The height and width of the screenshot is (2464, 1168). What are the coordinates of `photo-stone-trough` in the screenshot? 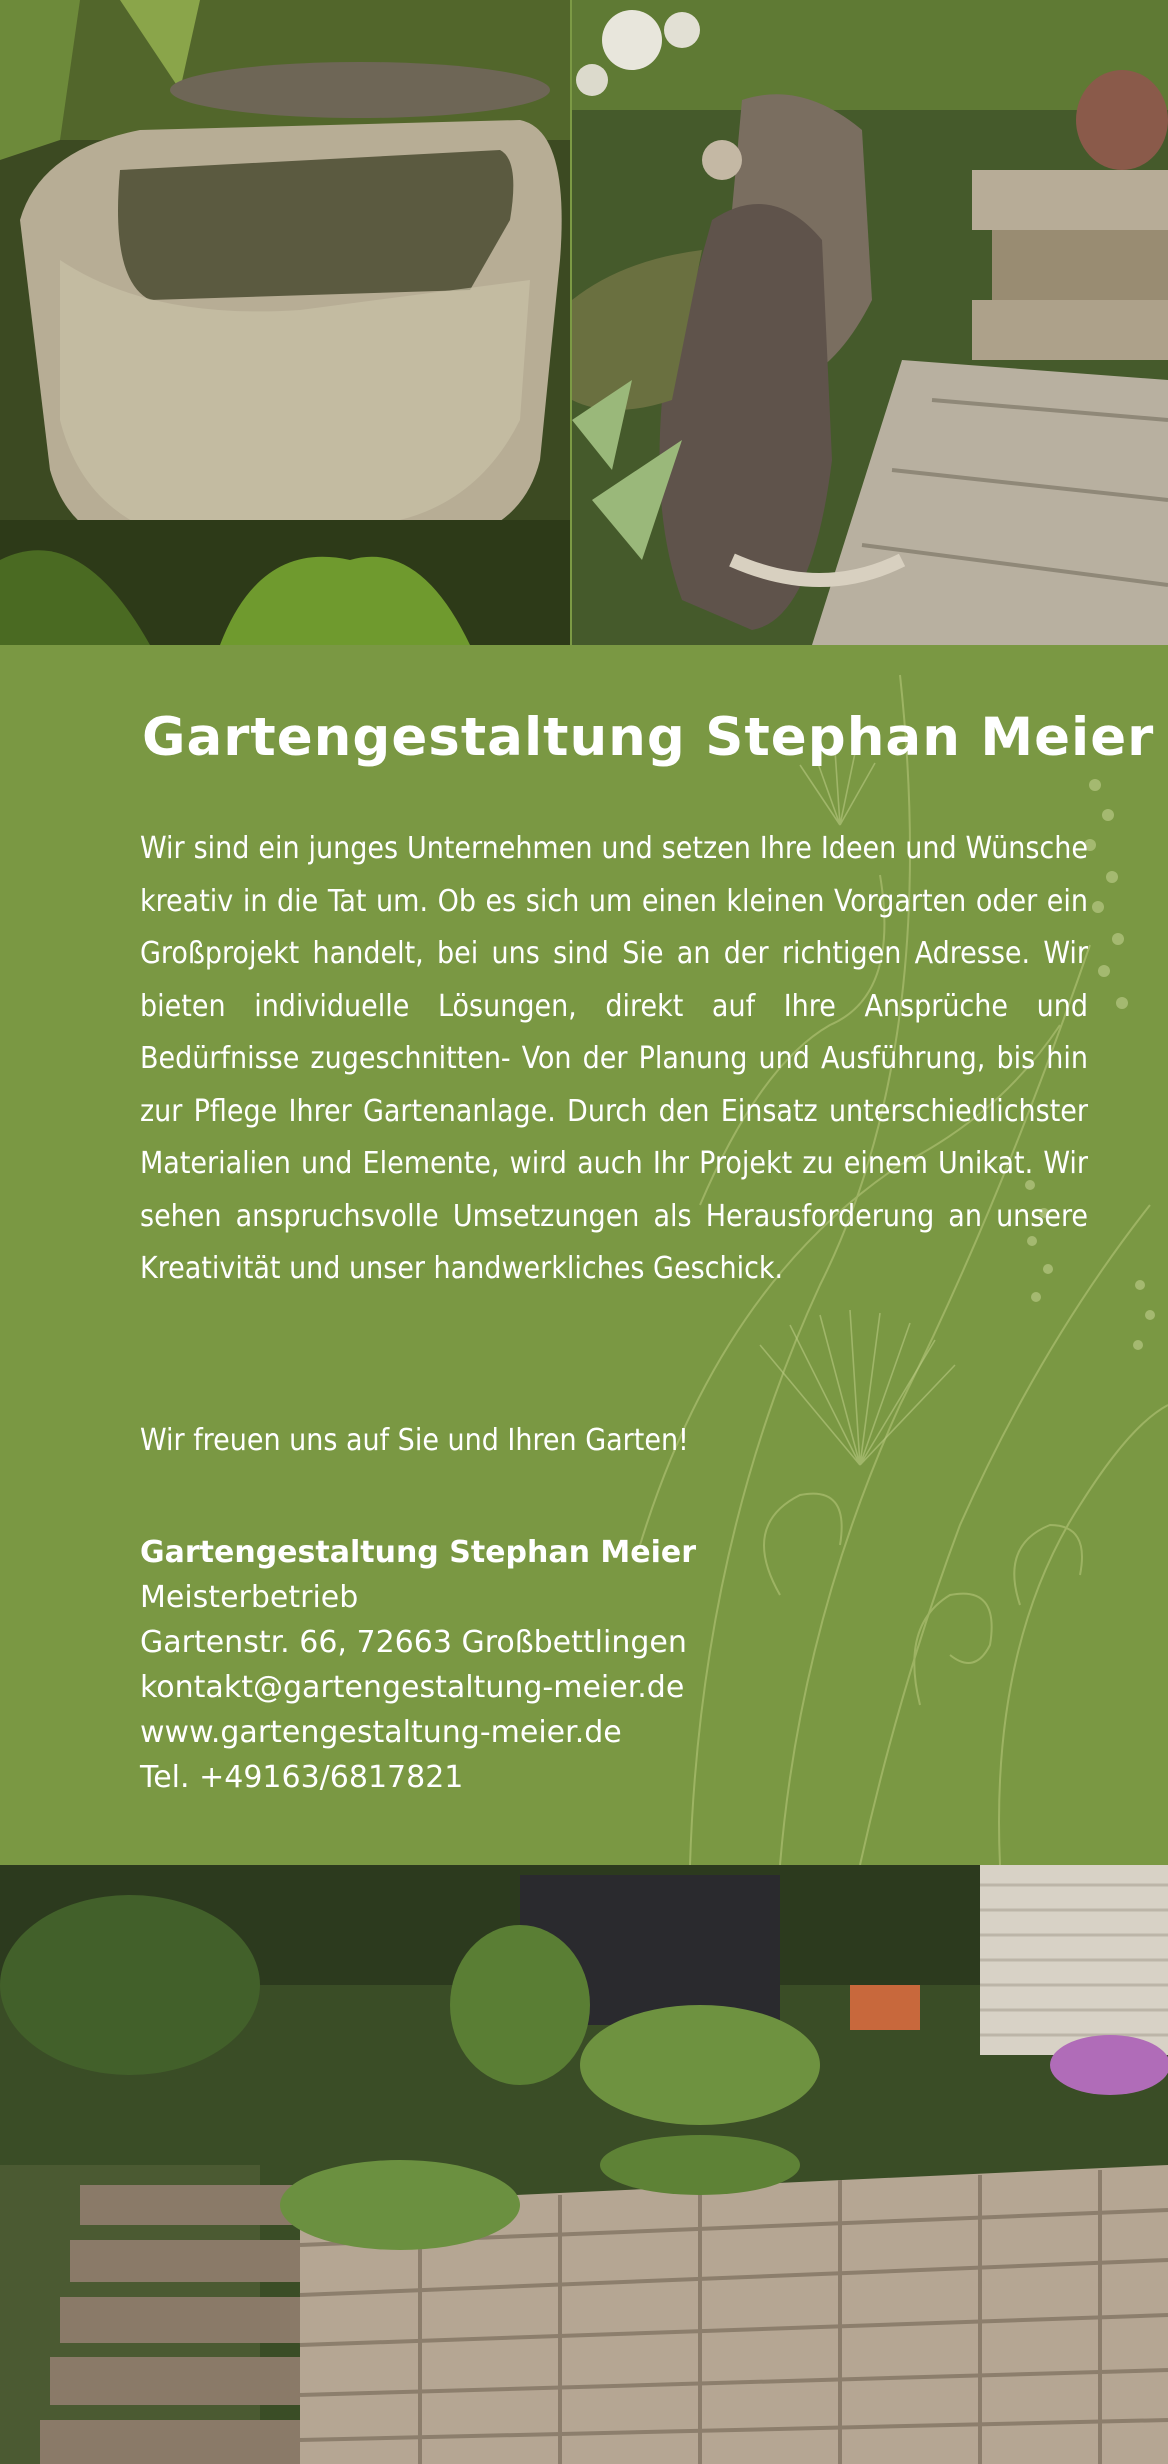 It's located at (285, 322).